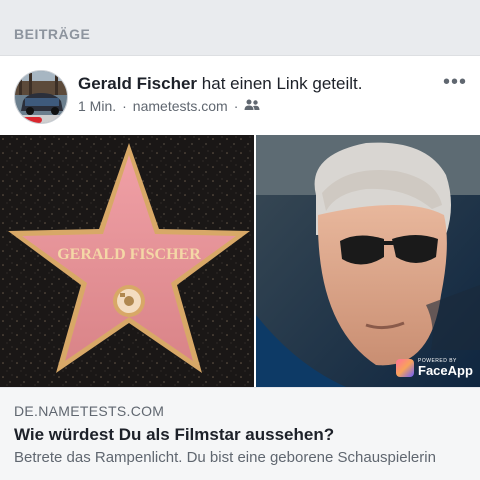  What do you see at coordinates (405, 368) in the screenshot?
I see `faceapp-logo-icon` at bounding box center [405, 368].